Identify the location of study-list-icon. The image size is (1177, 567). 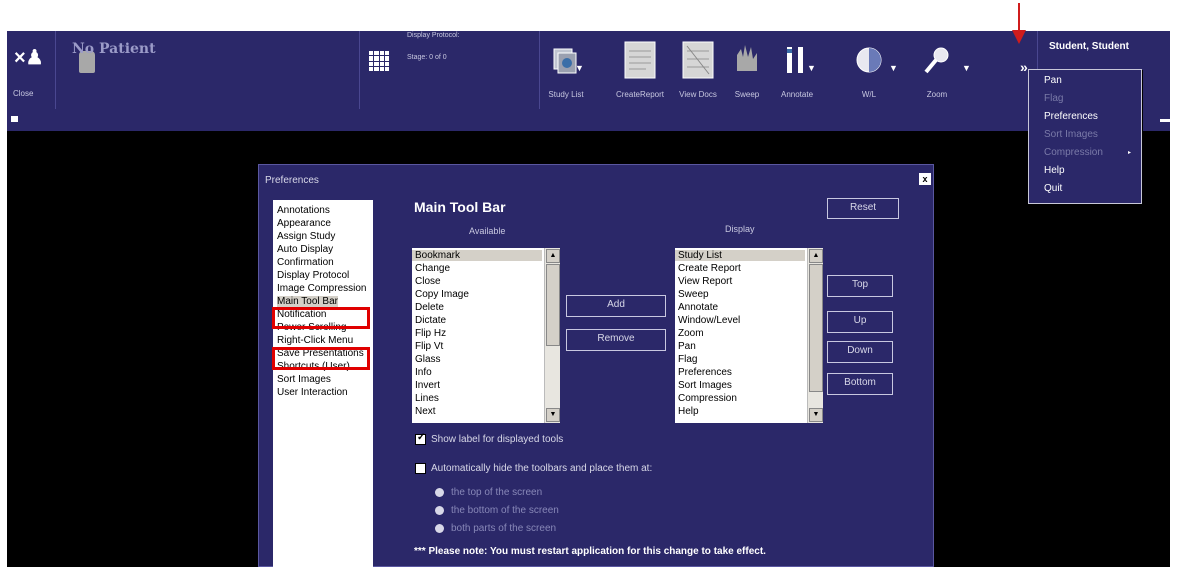
(565, 61).